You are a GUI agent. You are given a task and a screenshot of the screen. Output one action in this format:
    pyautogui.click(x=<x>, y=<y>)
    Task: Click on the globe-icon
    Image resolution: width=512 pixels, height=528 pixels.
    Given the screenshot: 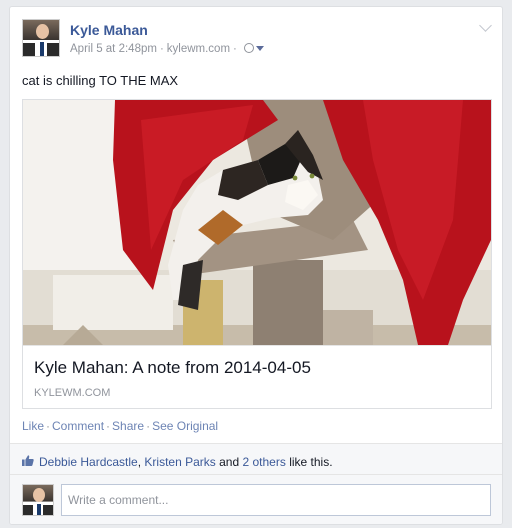 What is the action you would take?
    pyautogui.click(x=248, y=48)
    